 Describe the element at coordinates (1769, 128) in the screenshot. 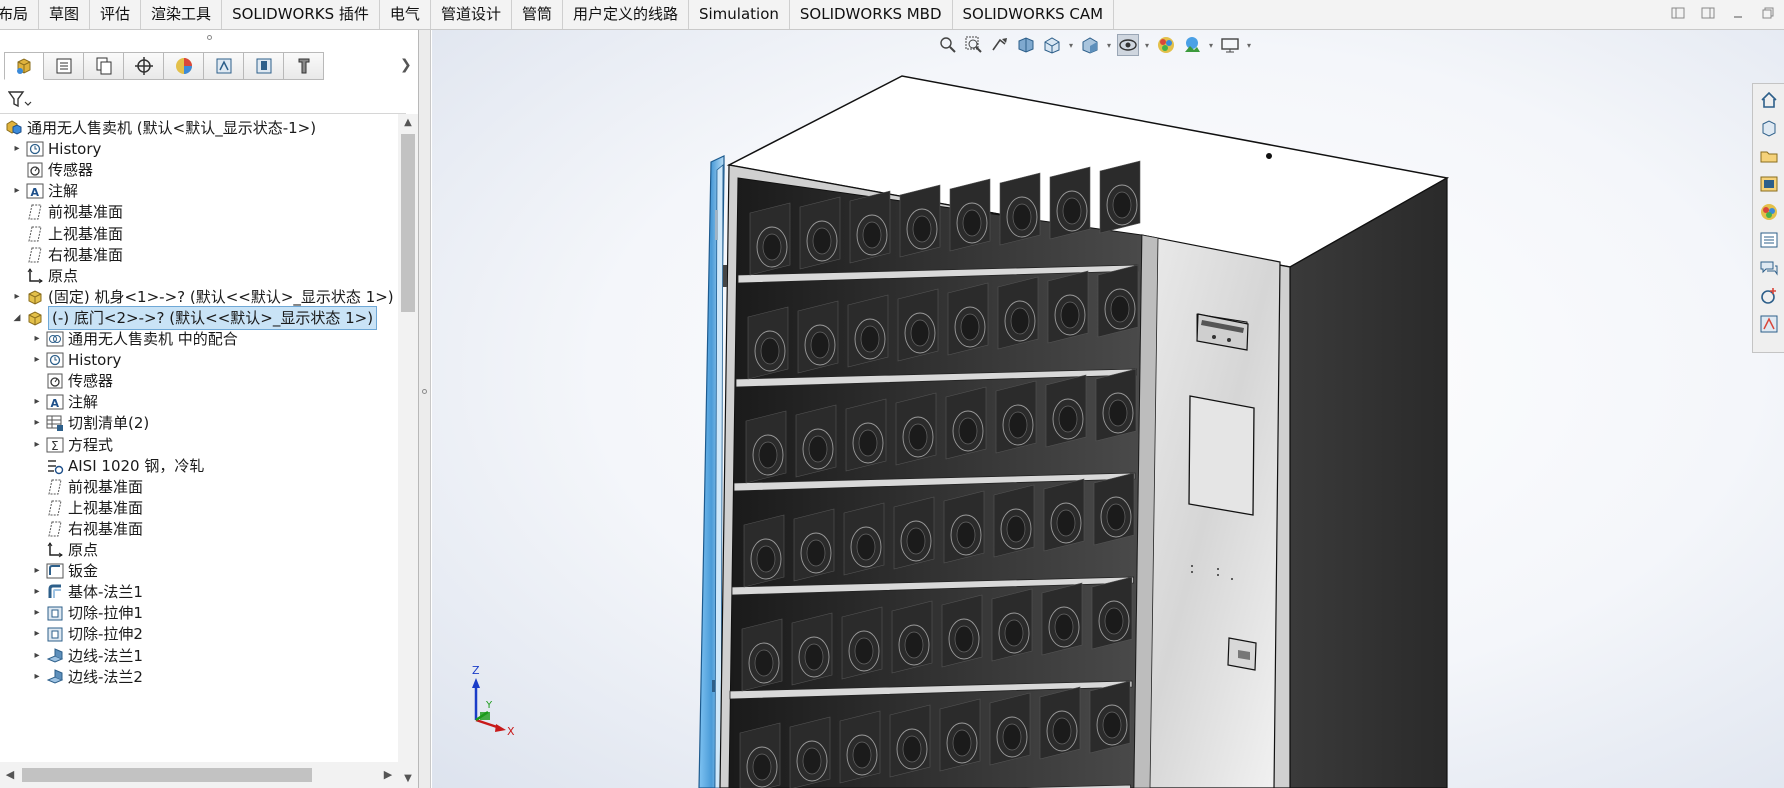

I see `design-library-icon` at that location.